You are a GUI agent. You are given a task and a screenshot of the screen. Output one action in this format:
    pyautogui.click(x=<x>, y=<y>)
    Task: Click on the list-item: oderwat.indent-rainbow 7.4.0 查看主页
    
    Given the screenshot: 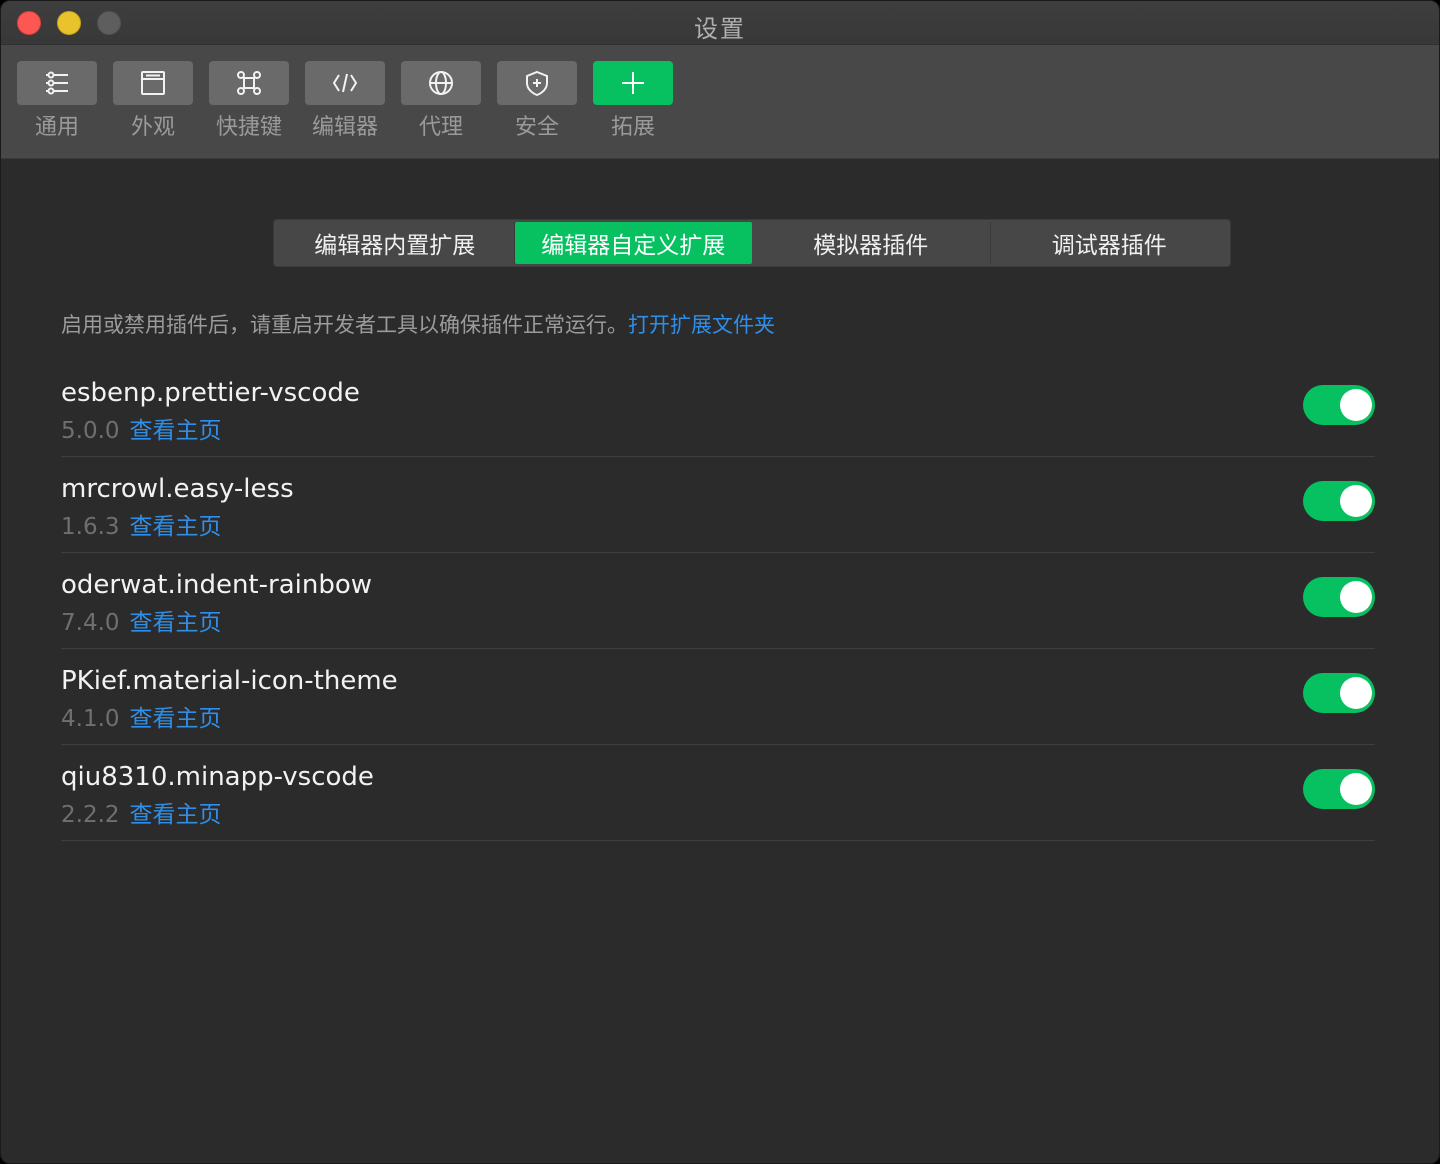 What is the action you would take?
    pyautogui.click(x=718, y=601)
    